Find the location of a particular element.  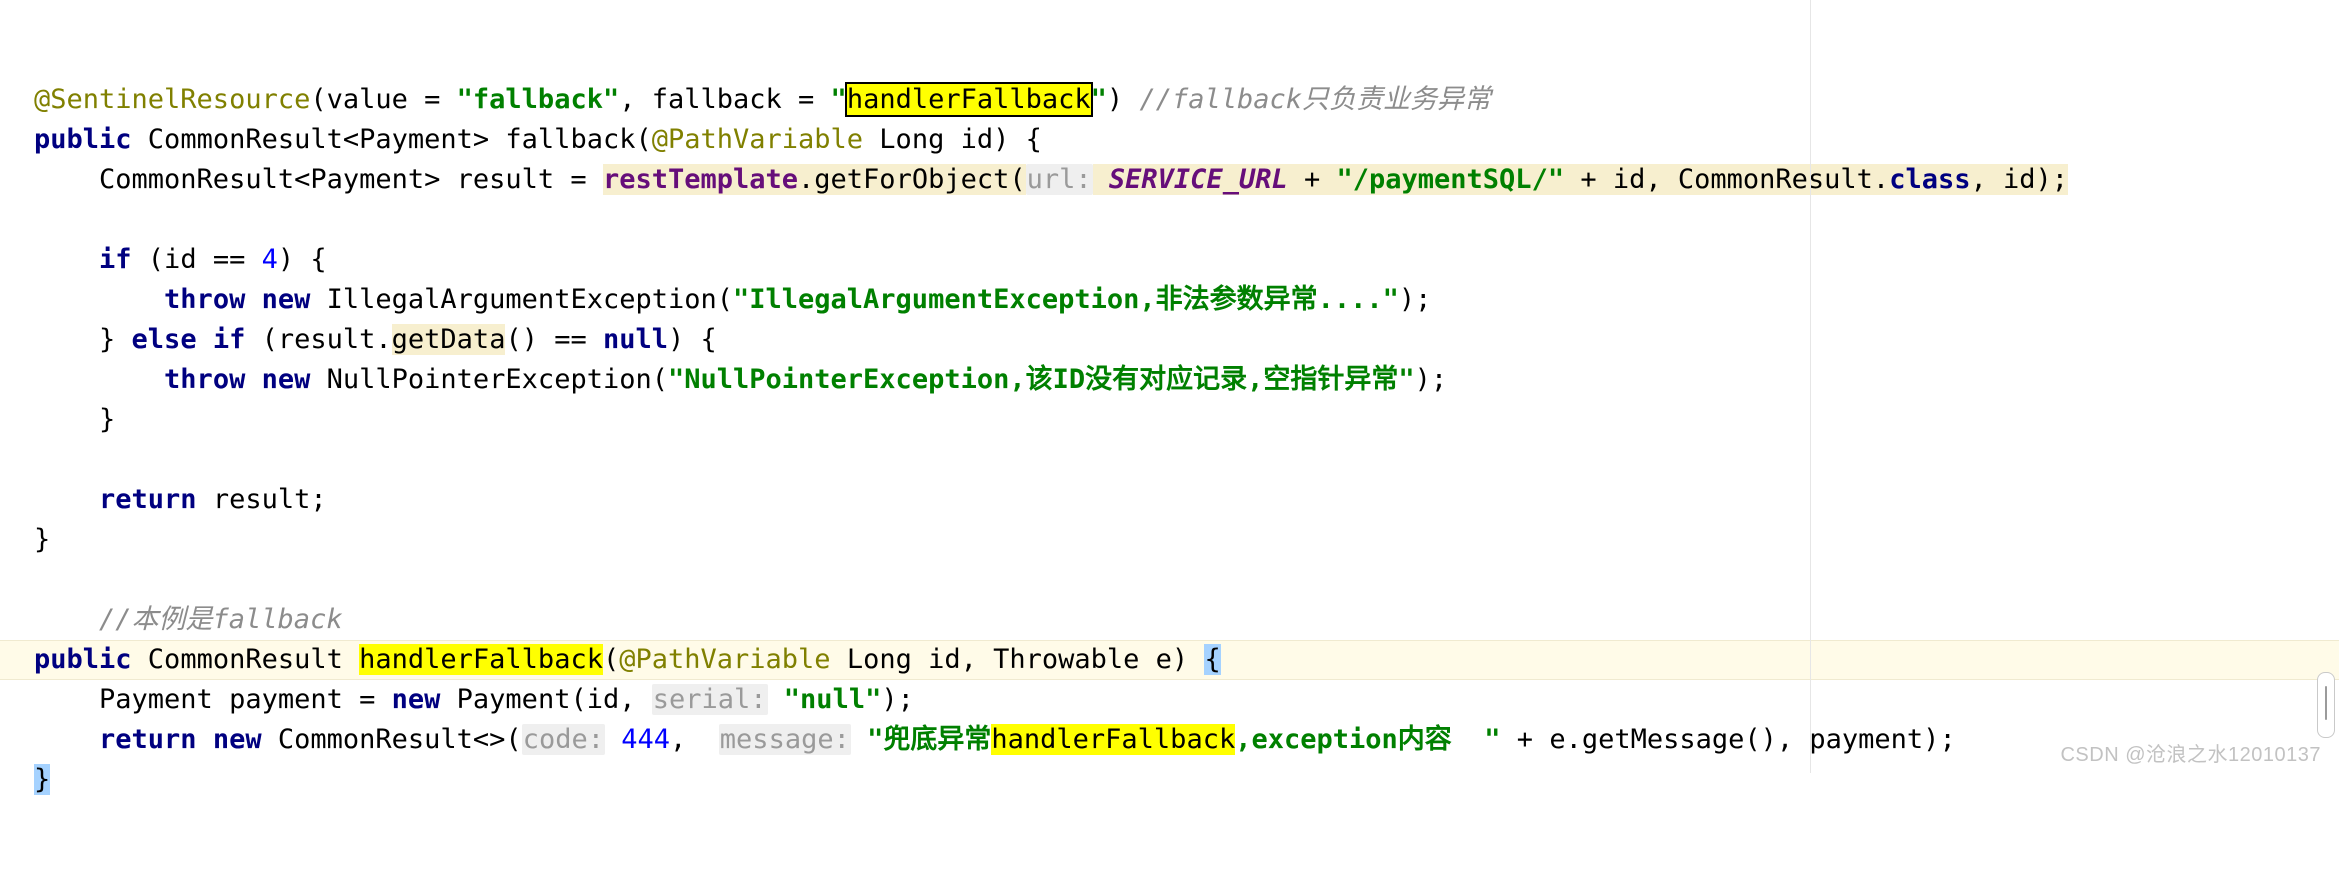

line-close-method-brace: } is located at coordinates (1169, 540).